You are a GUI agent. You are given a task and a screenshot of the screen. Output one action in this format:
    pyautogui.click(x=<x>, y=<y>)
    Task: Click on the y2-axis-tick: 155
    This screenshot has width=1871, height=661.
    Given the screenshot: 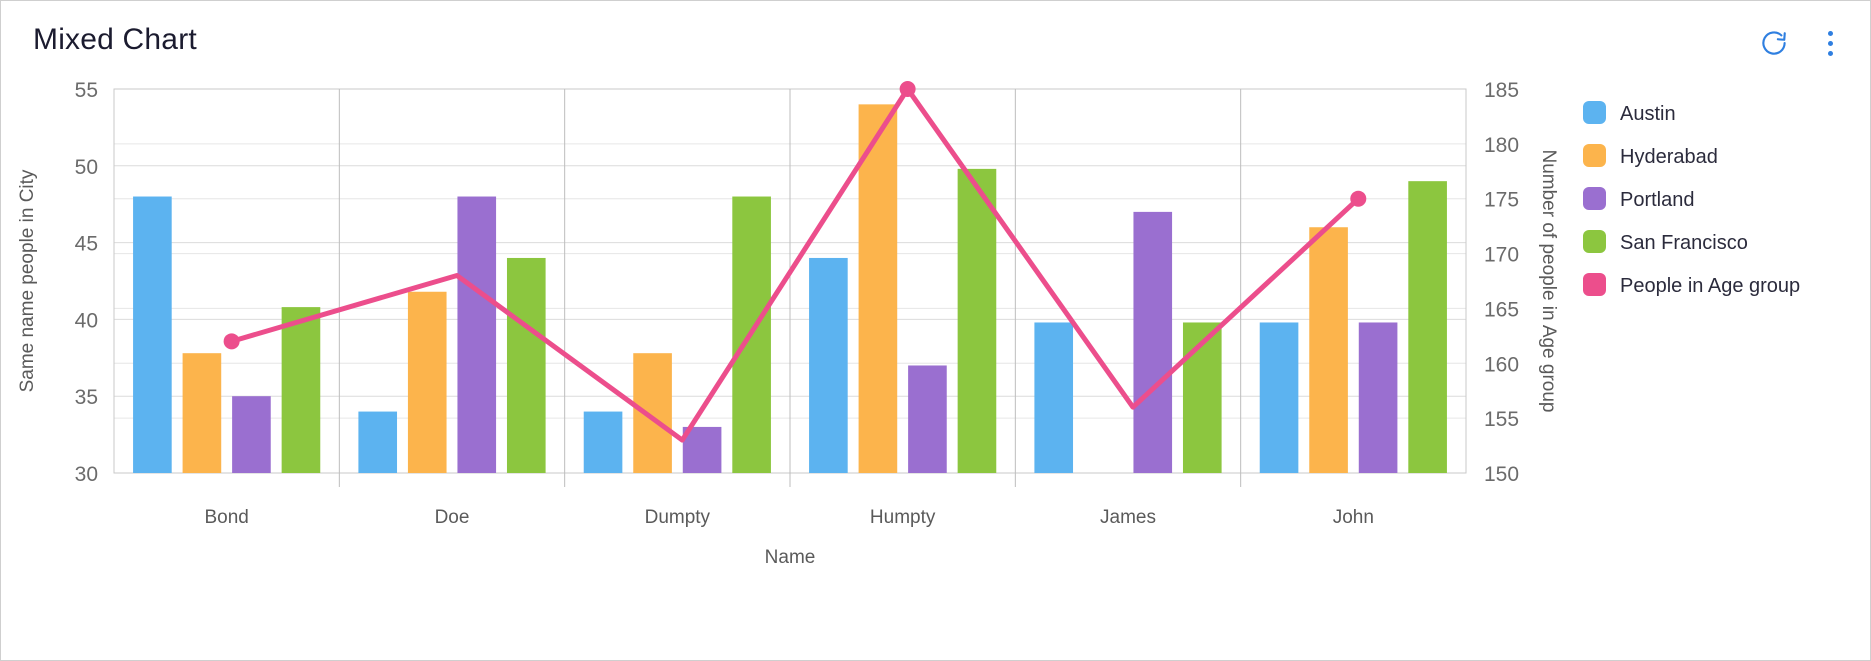 What is the action you would take?
    pyautogui.click(x=1501, y=419)
    